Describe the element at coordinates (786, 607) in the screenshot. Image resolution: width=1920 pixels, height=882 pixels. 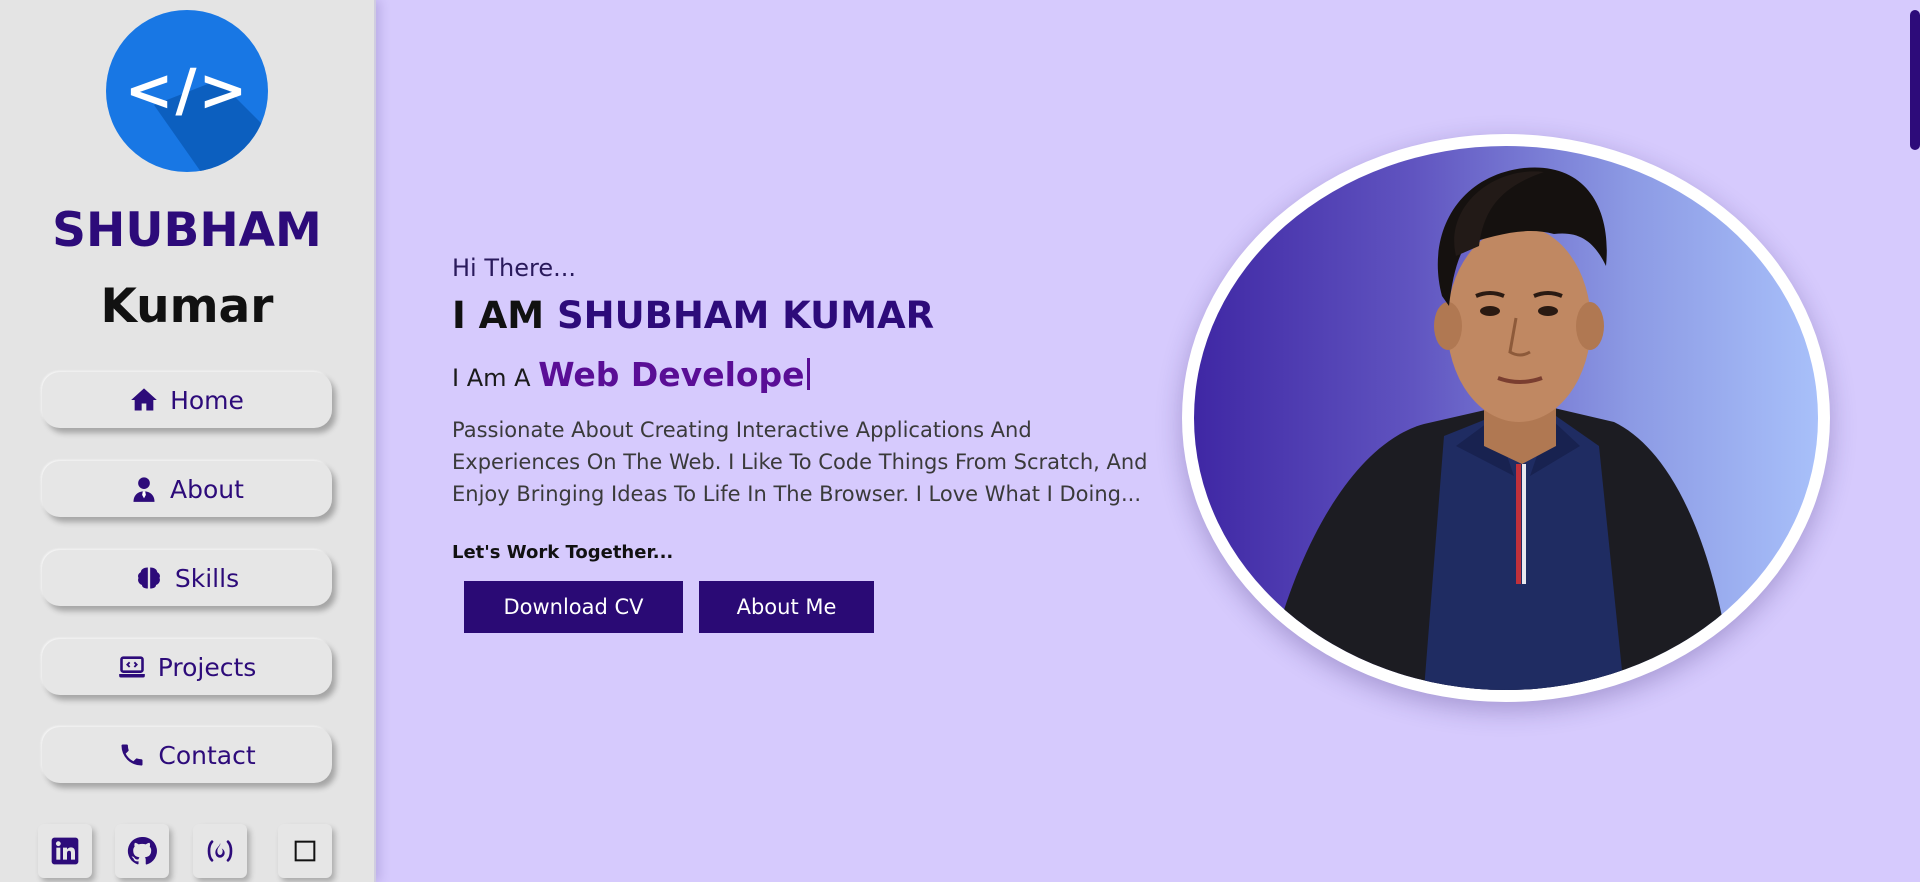
I see `about-me-button: About Me` at that location.